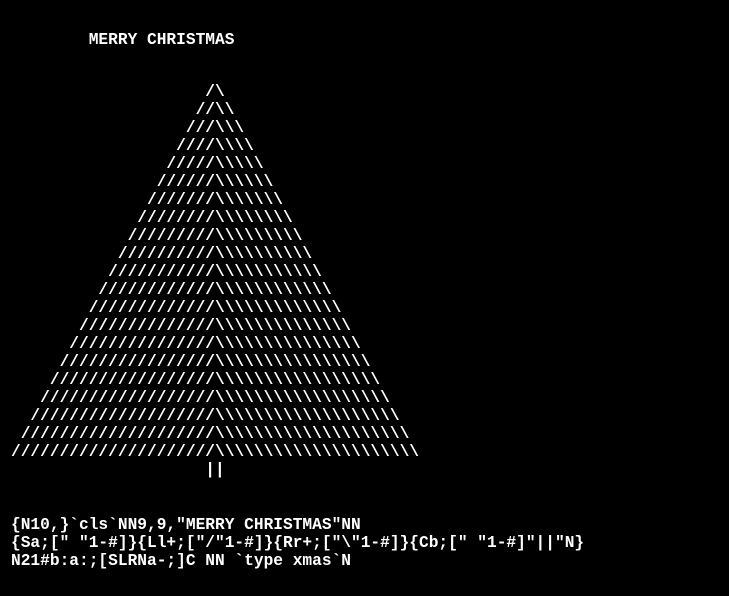  What do you see at coordinates (176, 308) in the screenshot?
I see `tree-row: /////////////\\\\\\\\\\\\\` at bounding box center [176, 308].